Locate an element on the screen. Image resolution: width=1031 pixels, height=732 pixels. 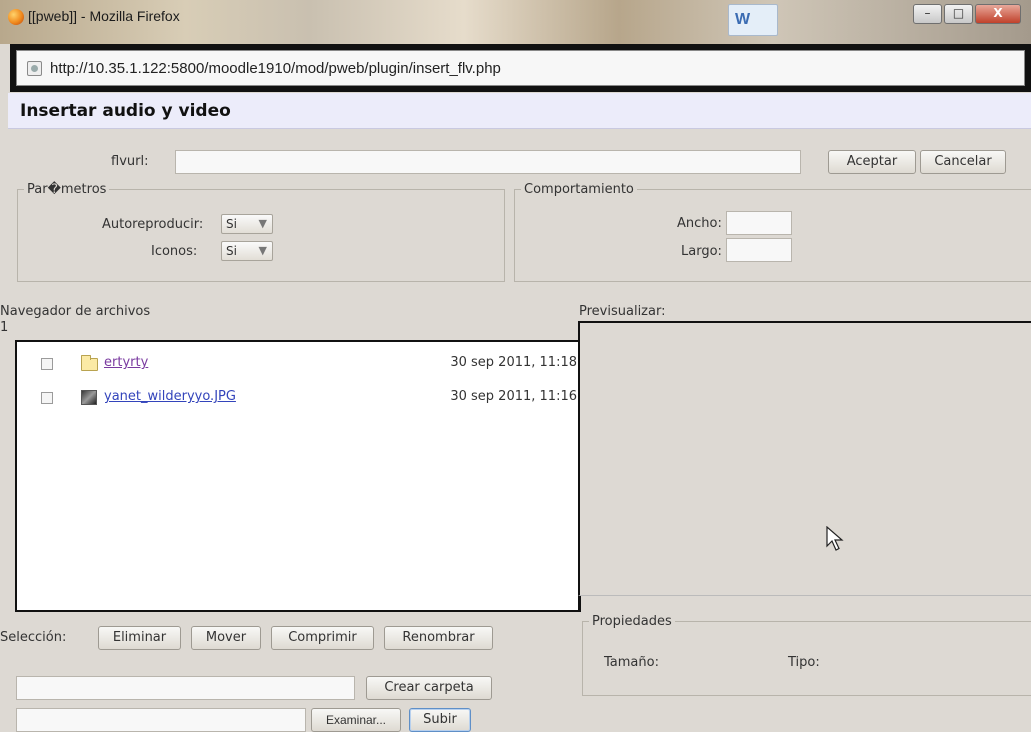
upload-file-input is located at coordinates (161, 720).